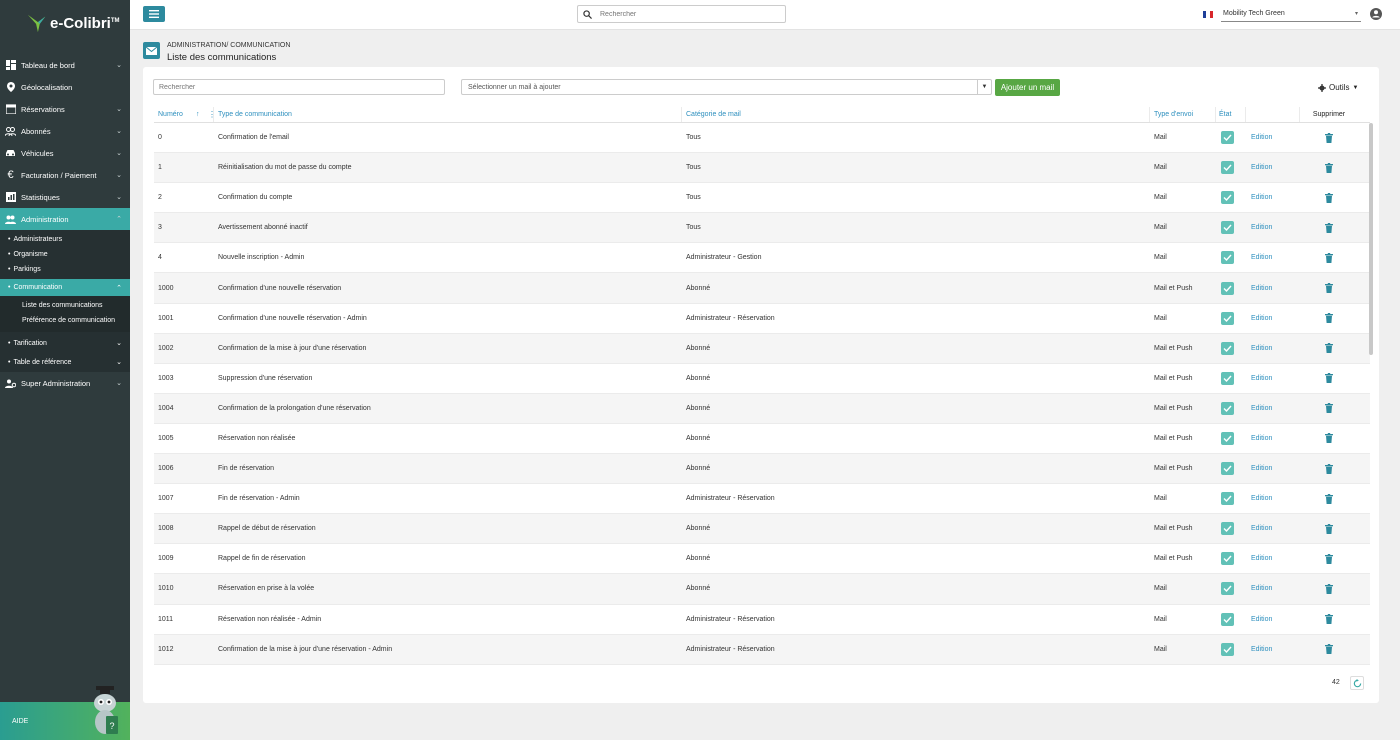  What do you see at coordinates (65, 254) in the screenshot?
I see `sidebar-subitem-organisme: Organisme` at bounding box center [65, 254].